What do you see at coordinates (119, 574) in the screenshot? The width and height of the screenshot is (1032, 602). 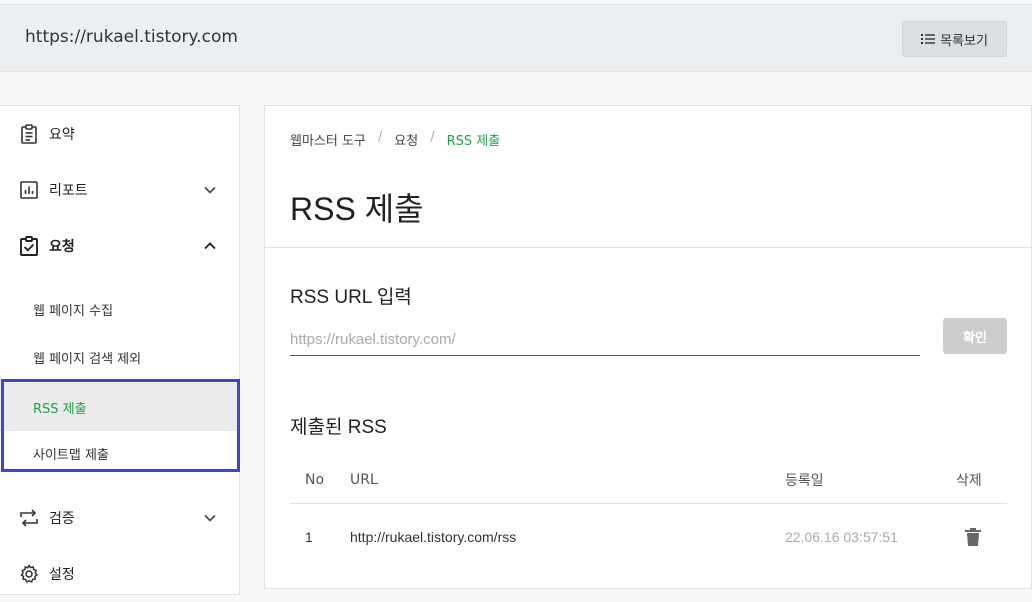 I see `sidebar-item-settings: 설정` at bounding box center [119, 574].